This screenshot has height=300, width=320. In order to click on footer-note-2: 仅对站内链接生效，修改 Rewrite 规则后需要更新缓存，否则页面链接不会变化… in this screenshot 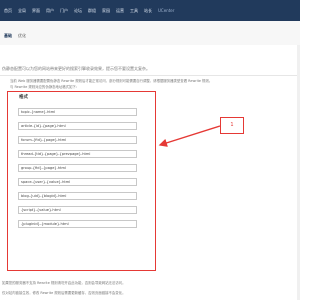, I will do `click(64, 293)`.